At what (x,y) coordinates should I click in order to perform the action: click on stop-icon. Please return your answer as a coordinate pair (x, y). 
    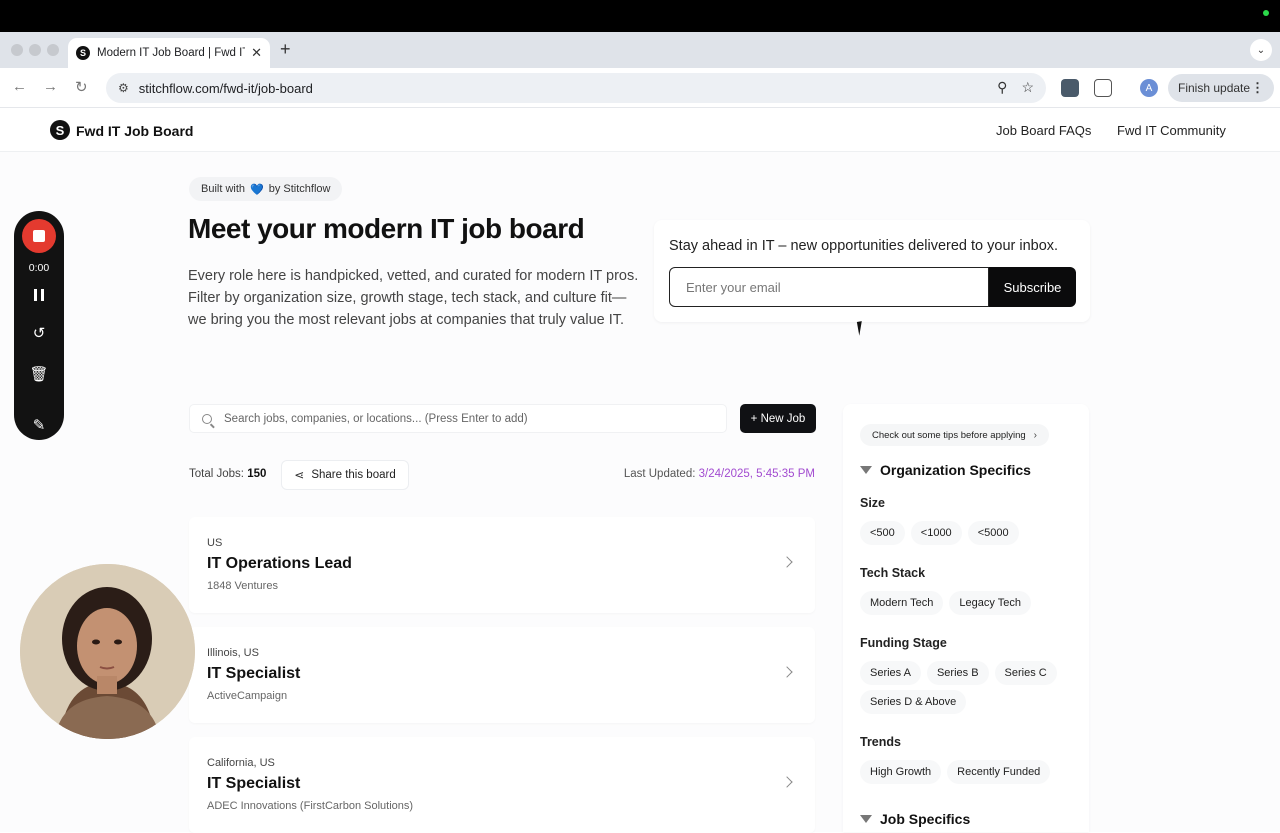
    Looking at the image, I should click on (39, 236).